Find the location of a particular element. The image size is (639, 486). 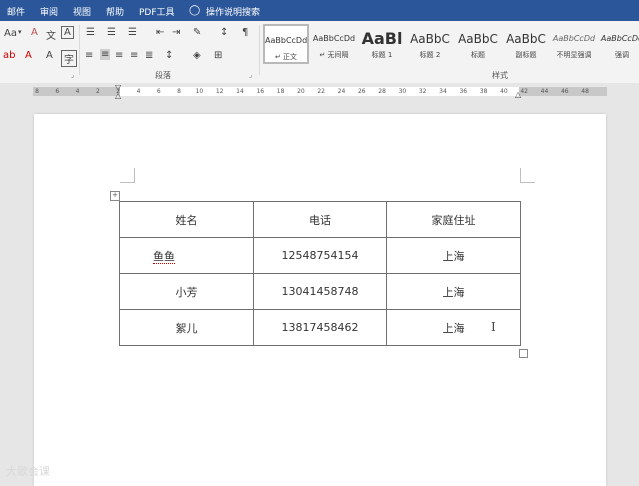

style-normal: AaBbCcDd ↵ 正文 is located at coordinates (286, 44).